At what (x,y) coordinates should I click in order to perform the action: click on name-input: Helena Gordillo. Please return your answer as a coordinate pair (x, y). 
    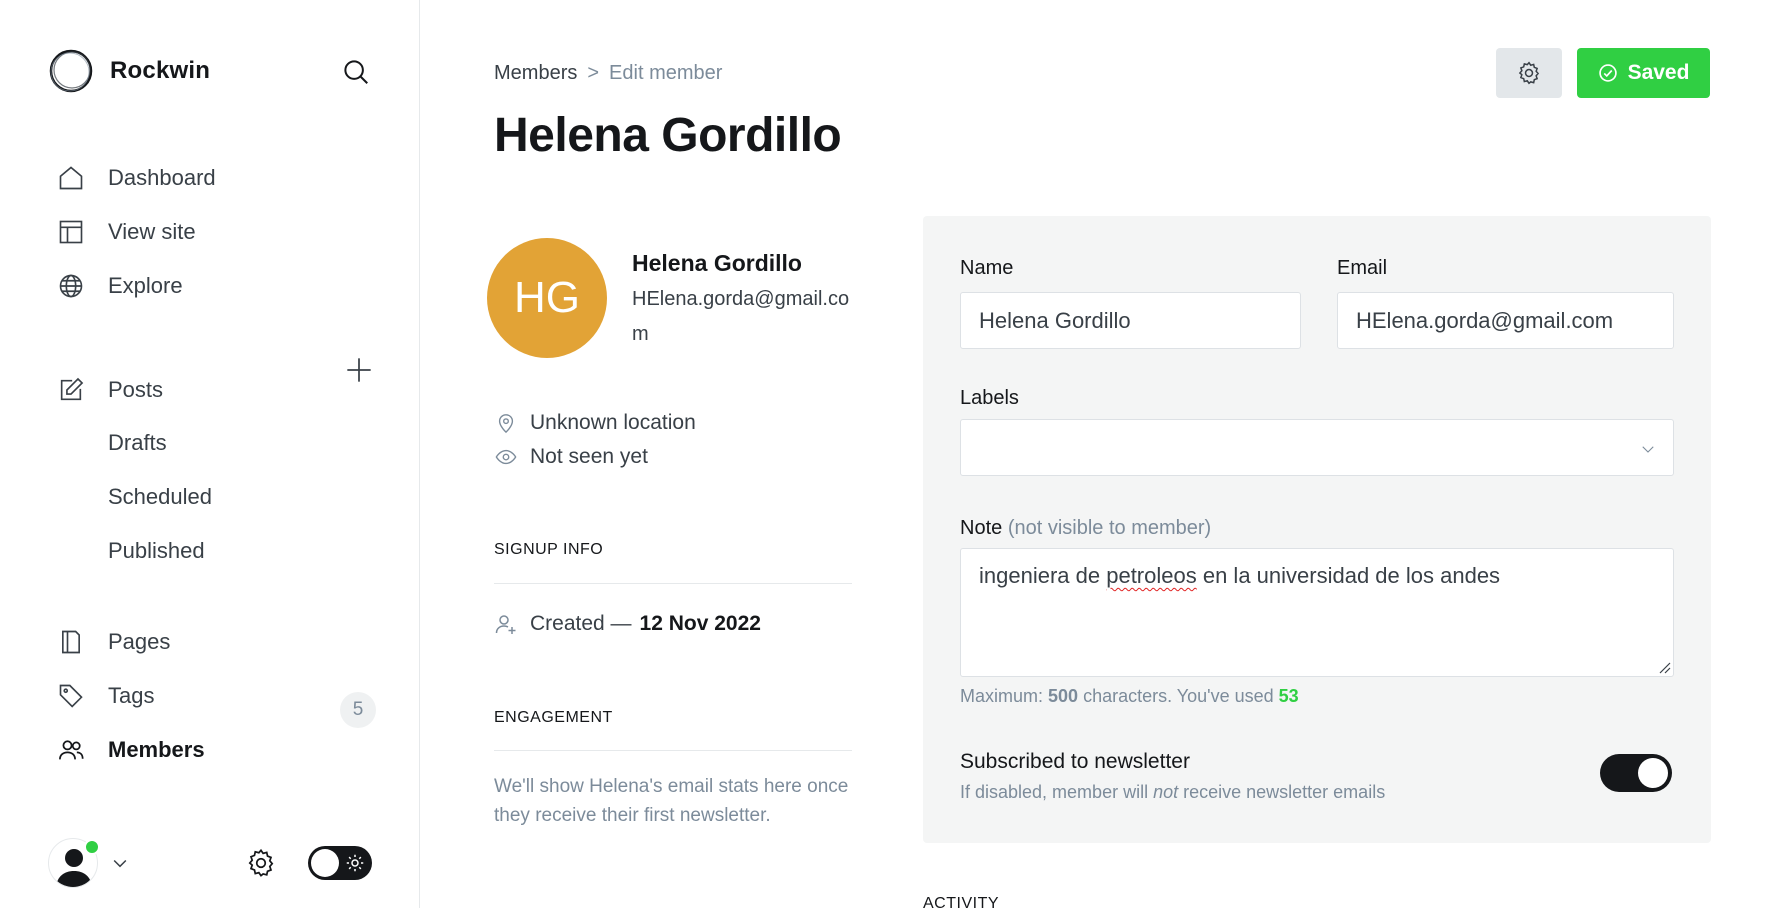
    Looking at the image, I should click on (1130, 320).